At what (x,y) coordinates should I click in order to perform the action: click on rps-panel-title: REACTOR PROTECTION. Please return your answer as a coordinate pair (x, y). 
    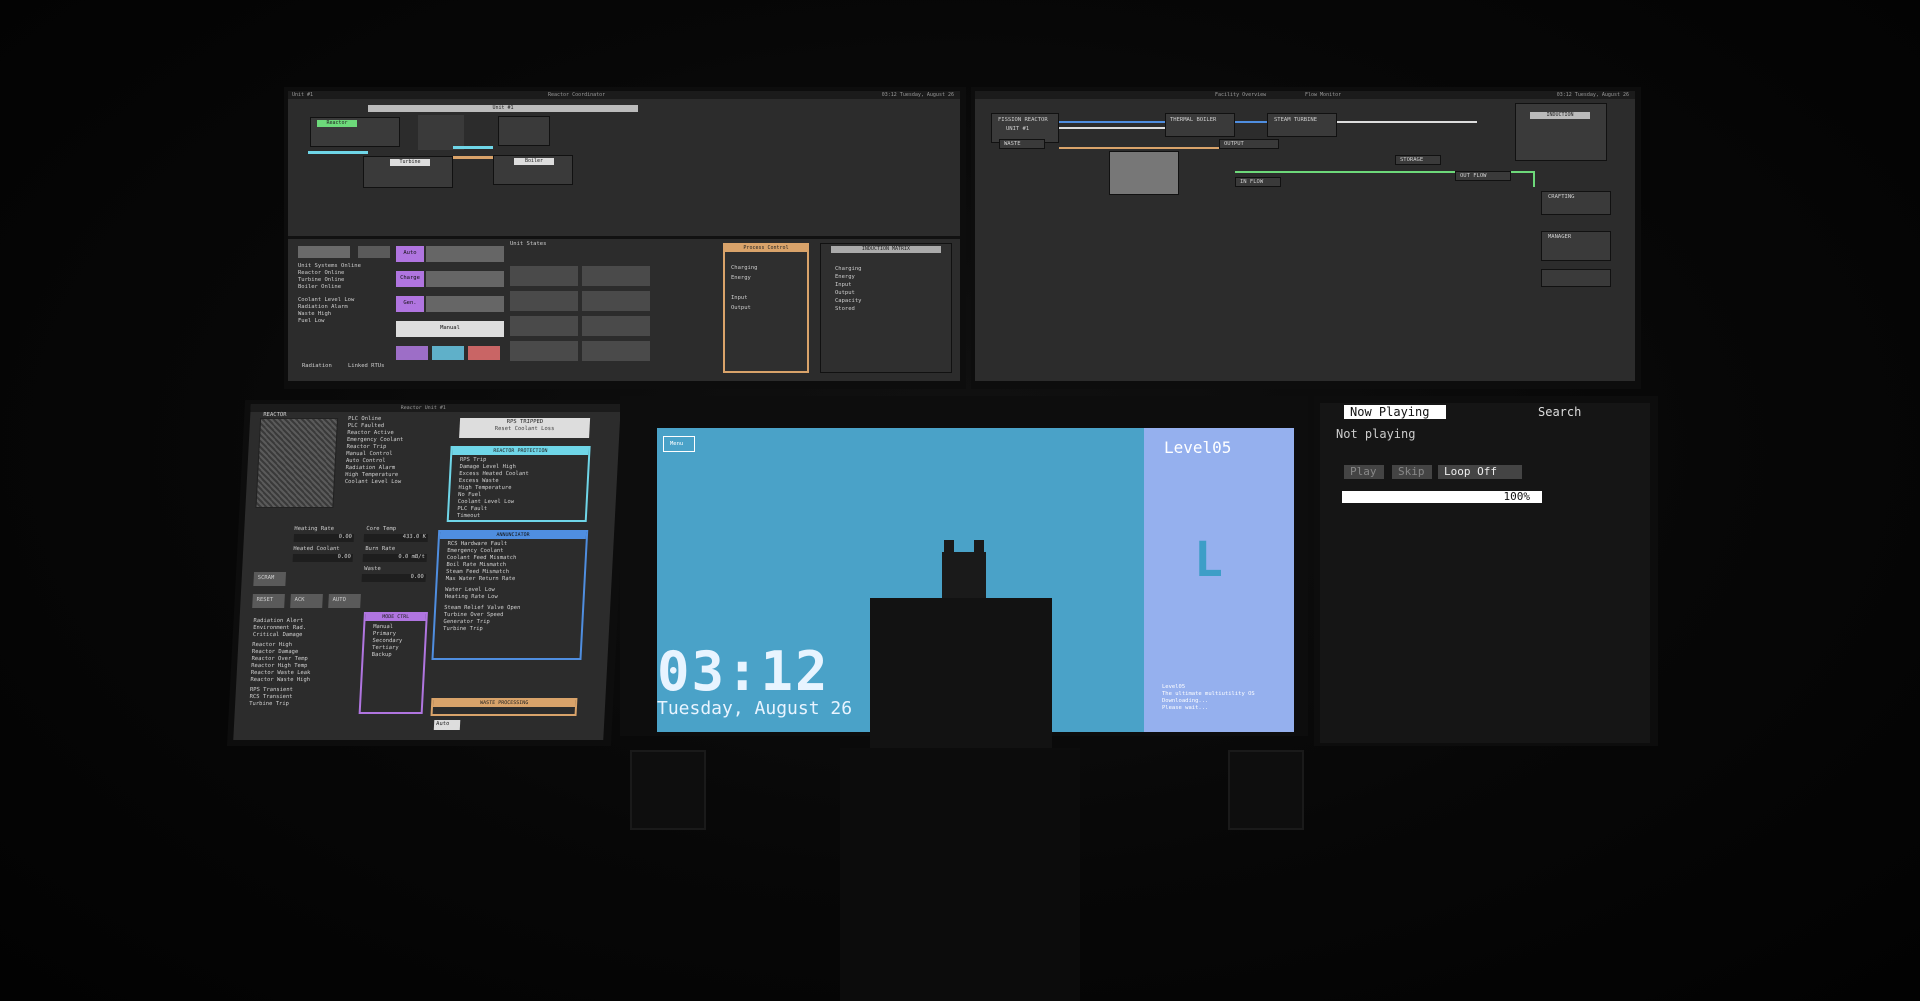
    Looking at the image, I should click on (520, 451).